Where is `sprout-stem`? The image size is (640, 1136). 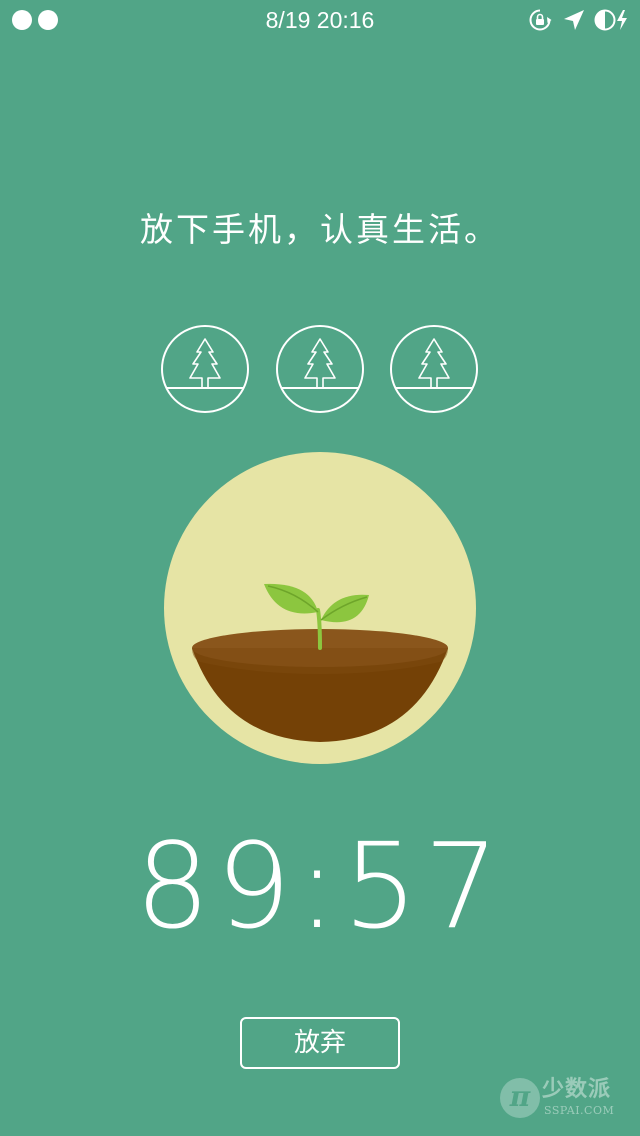 sprout-stem is located at coordinates (319, 629).